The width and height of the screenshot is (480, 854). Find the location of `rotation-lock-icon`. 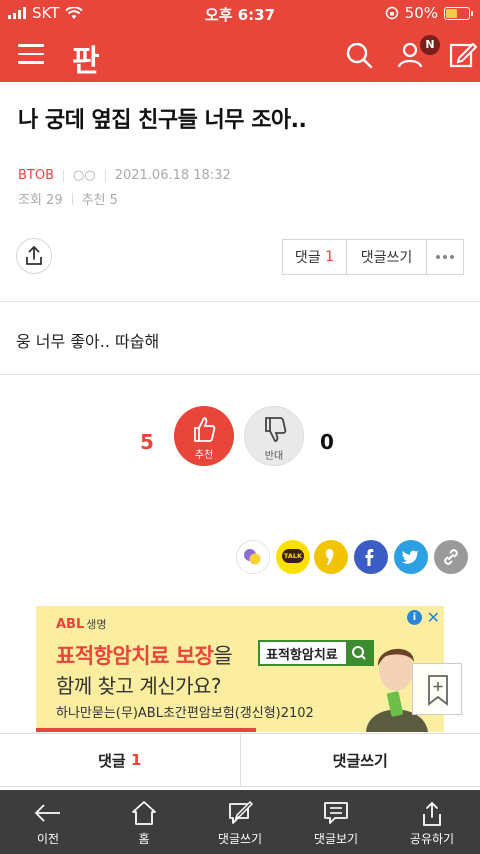

rotation-lock-icon is located at coordinates (391, 13).